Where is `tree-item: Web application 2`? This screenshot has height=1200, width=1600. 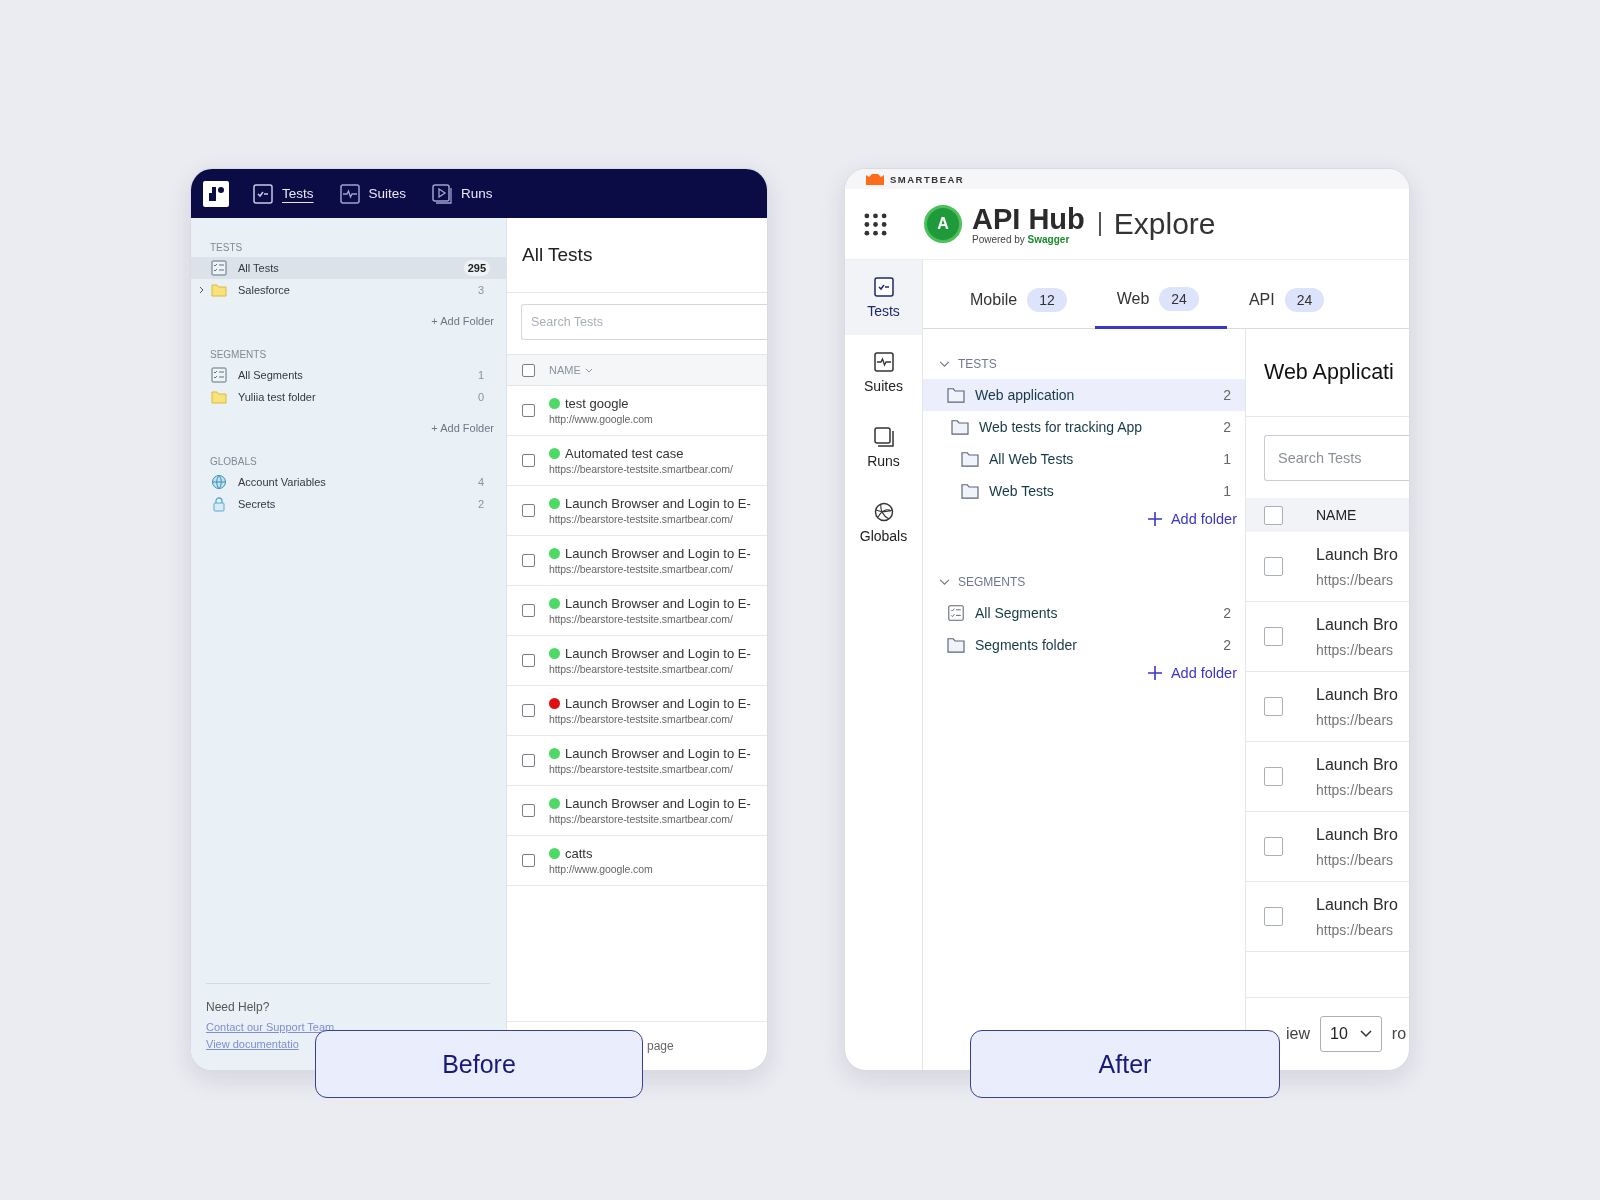 tree-item: Web application 2 is located at coordinates (1084, 395).